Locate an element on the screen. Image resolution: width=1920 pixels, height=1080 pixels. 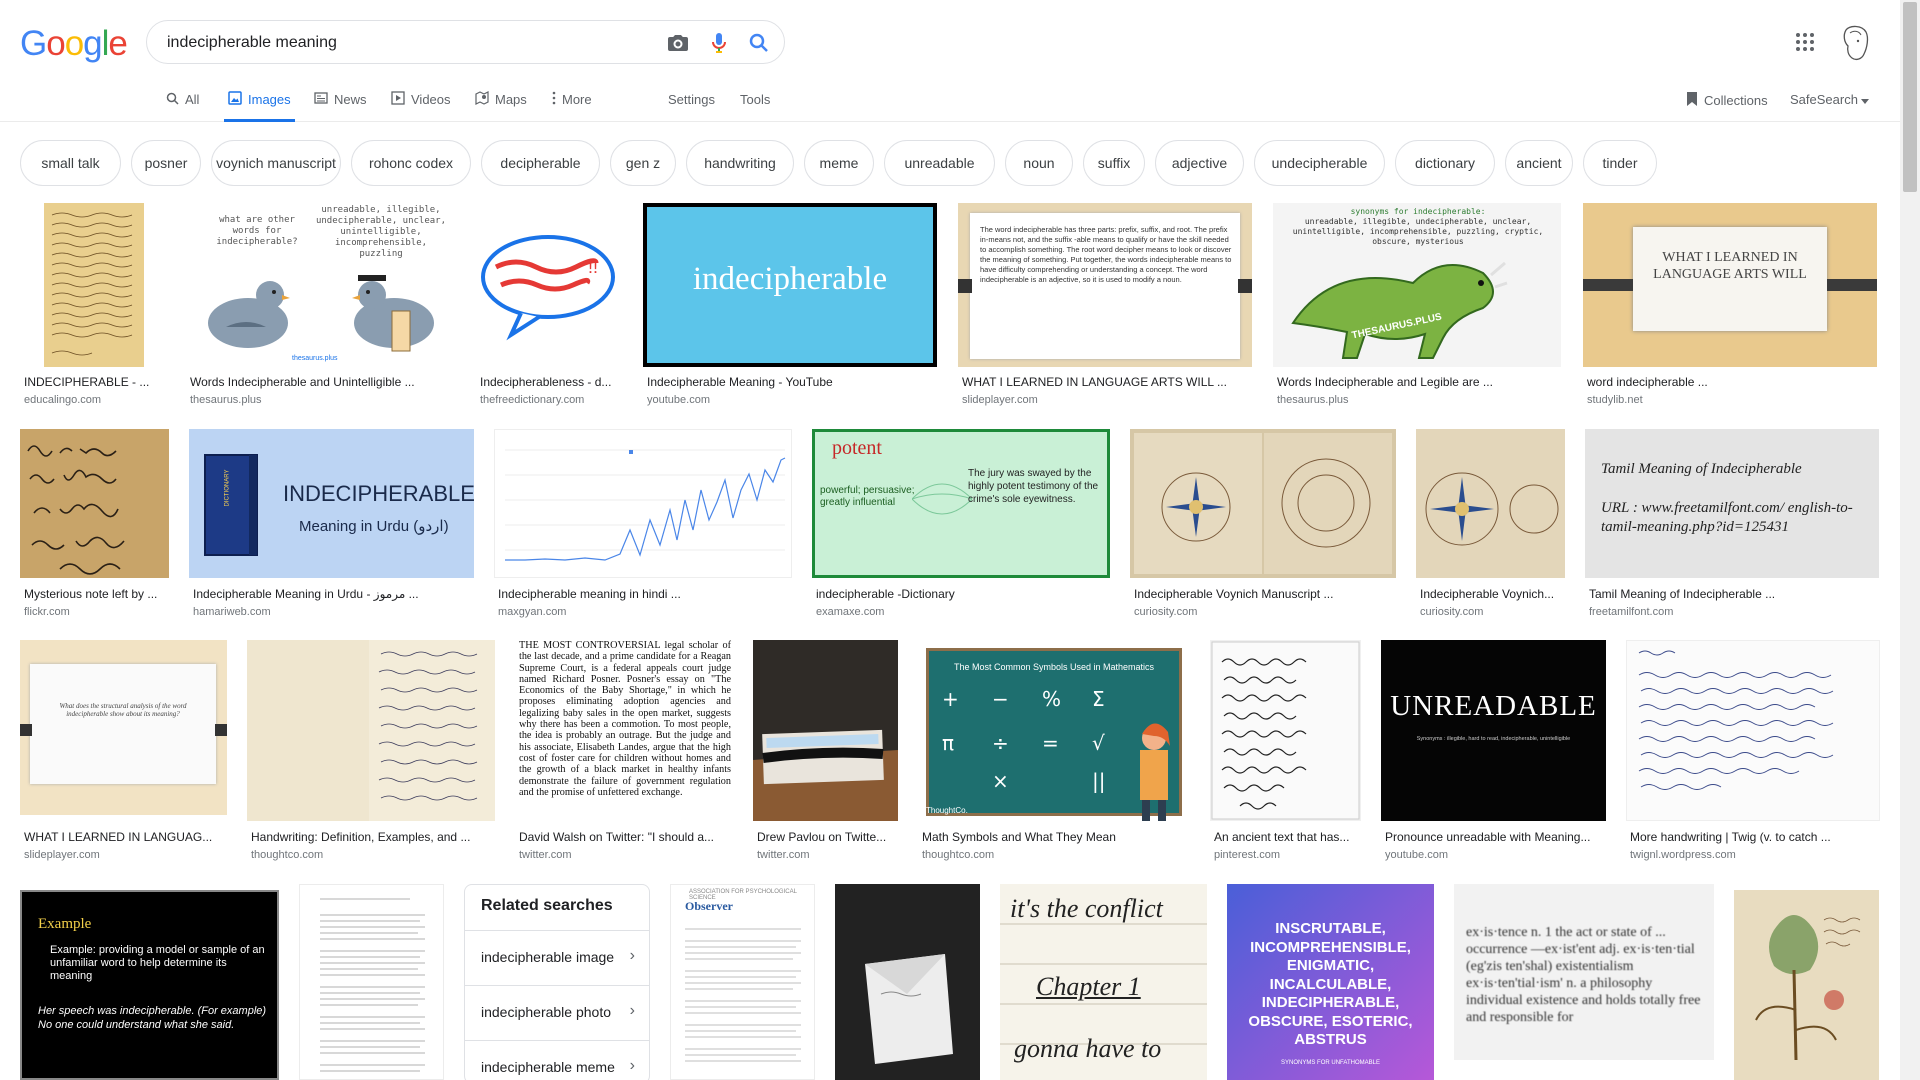
suggestion-chip: suffix is located at coordinates (1114, 163).